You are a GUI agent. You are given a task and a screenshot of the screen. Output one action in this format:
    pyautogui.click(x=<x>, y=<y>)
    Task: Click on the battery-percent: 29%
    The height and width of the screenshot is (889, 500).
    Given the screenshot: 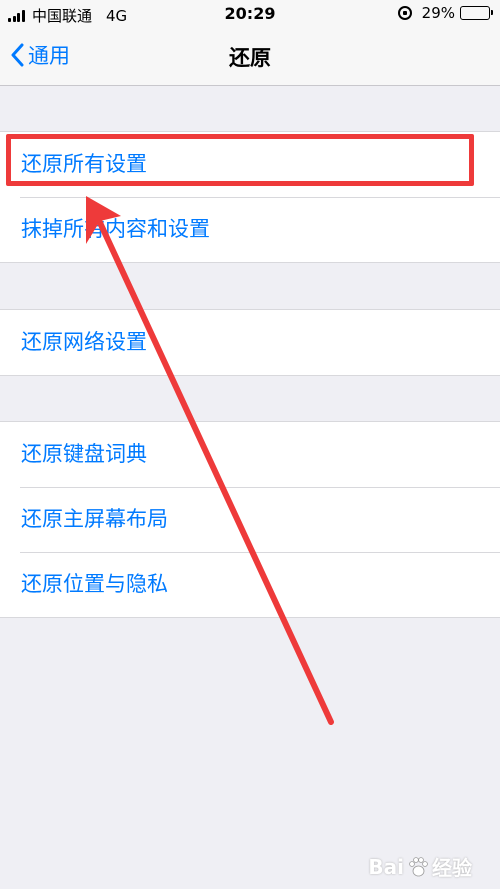 What is the action you would take?
    pyautogui.click(x=438, y=13)
    